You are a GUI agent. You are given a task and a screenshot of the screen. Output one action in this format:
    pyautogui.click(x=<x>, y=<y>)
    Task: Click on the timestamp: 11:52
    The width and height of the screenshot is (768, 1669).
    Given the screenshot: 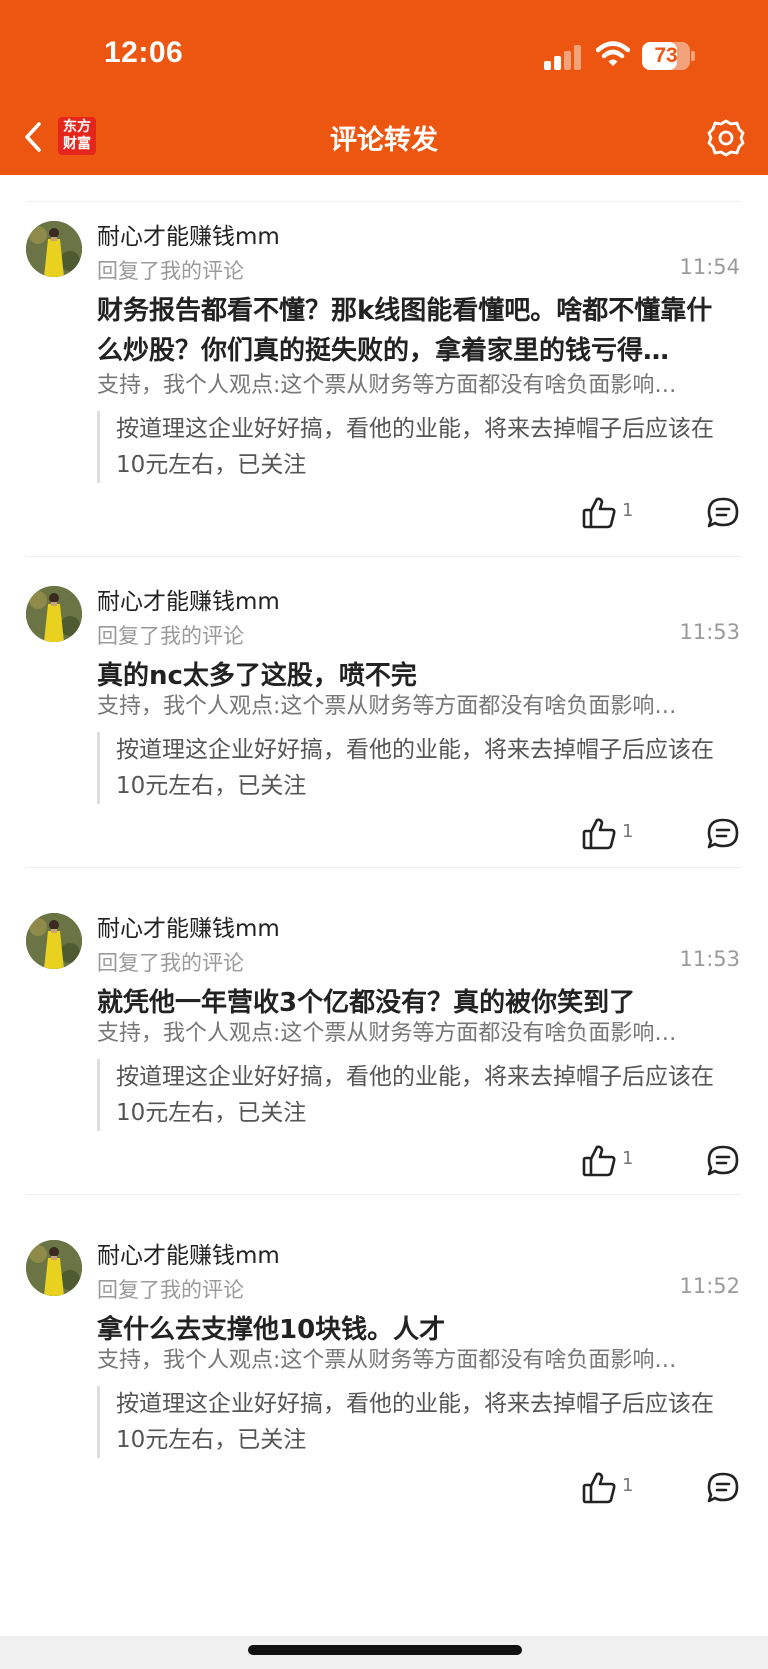 What is the action you would take?
    pyautogui.click(x=709, y=1286)
    